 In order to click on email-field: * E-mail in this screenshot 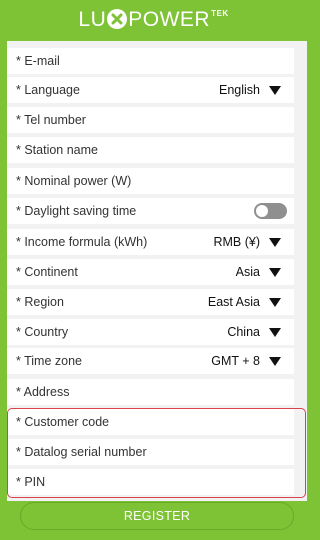, I will do `click(150, 61)`.